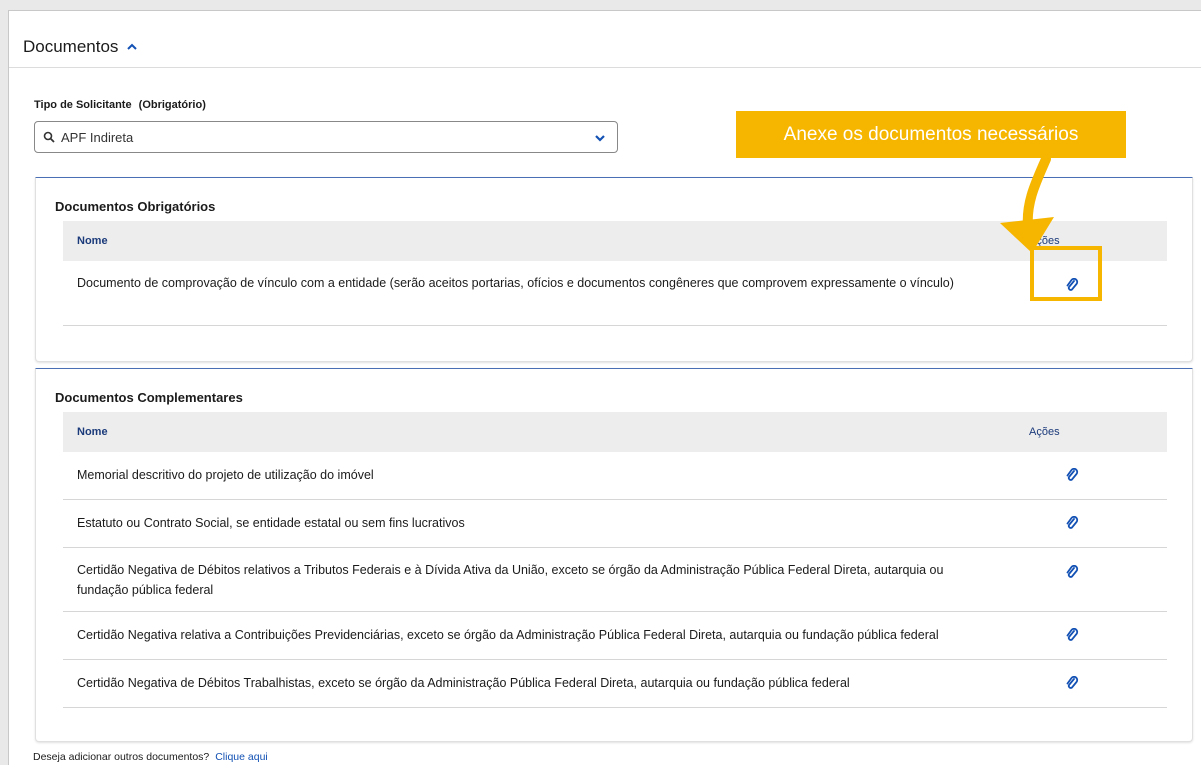 Image resolution: width=1201 pixels, height=765 pixels. I want to click on required-marker: (Obrigatório), so click(172, 105).